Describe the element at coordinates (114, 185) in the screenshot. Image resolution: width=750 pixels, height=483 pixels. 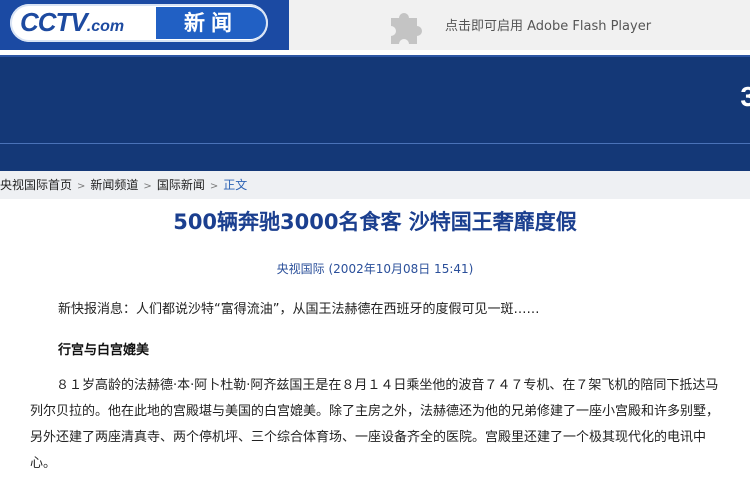
I see `breadcrumb-news-channel: 新闻频道` at that location.